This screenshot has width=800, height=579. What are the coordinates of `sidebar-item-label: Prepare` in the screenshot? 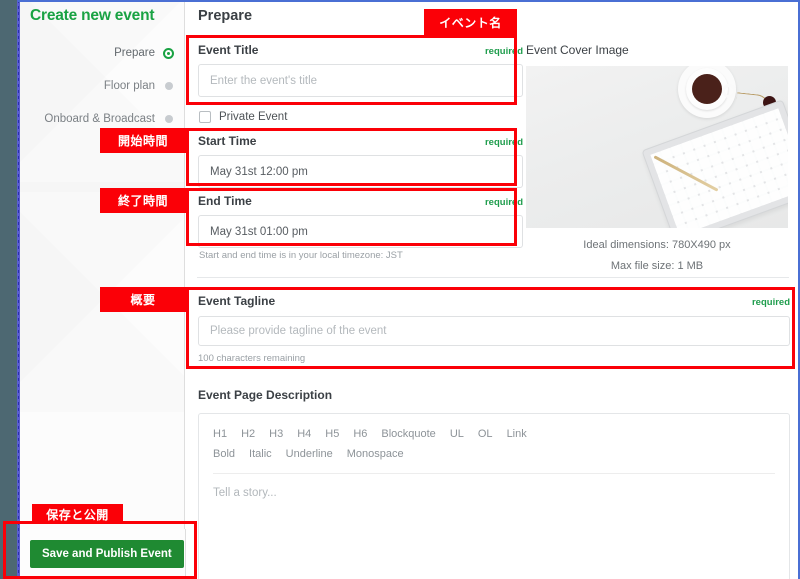 It's located at (134, 53).